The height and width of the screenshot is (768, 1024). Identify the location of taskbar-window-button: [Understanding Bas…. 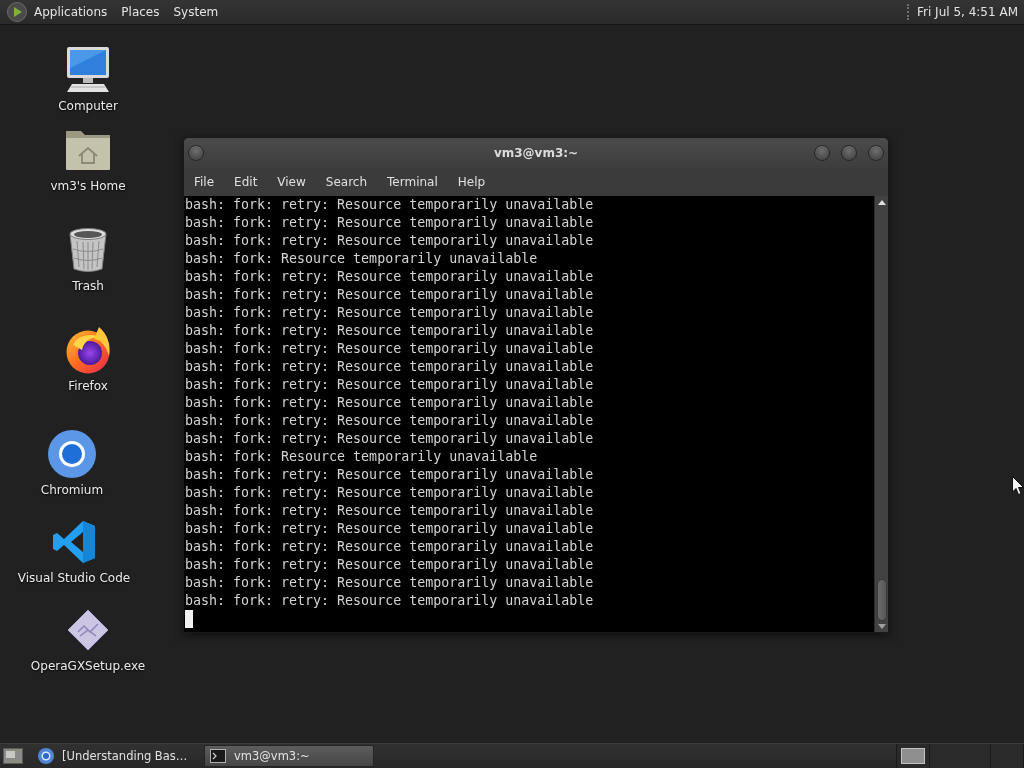
(117, 756).